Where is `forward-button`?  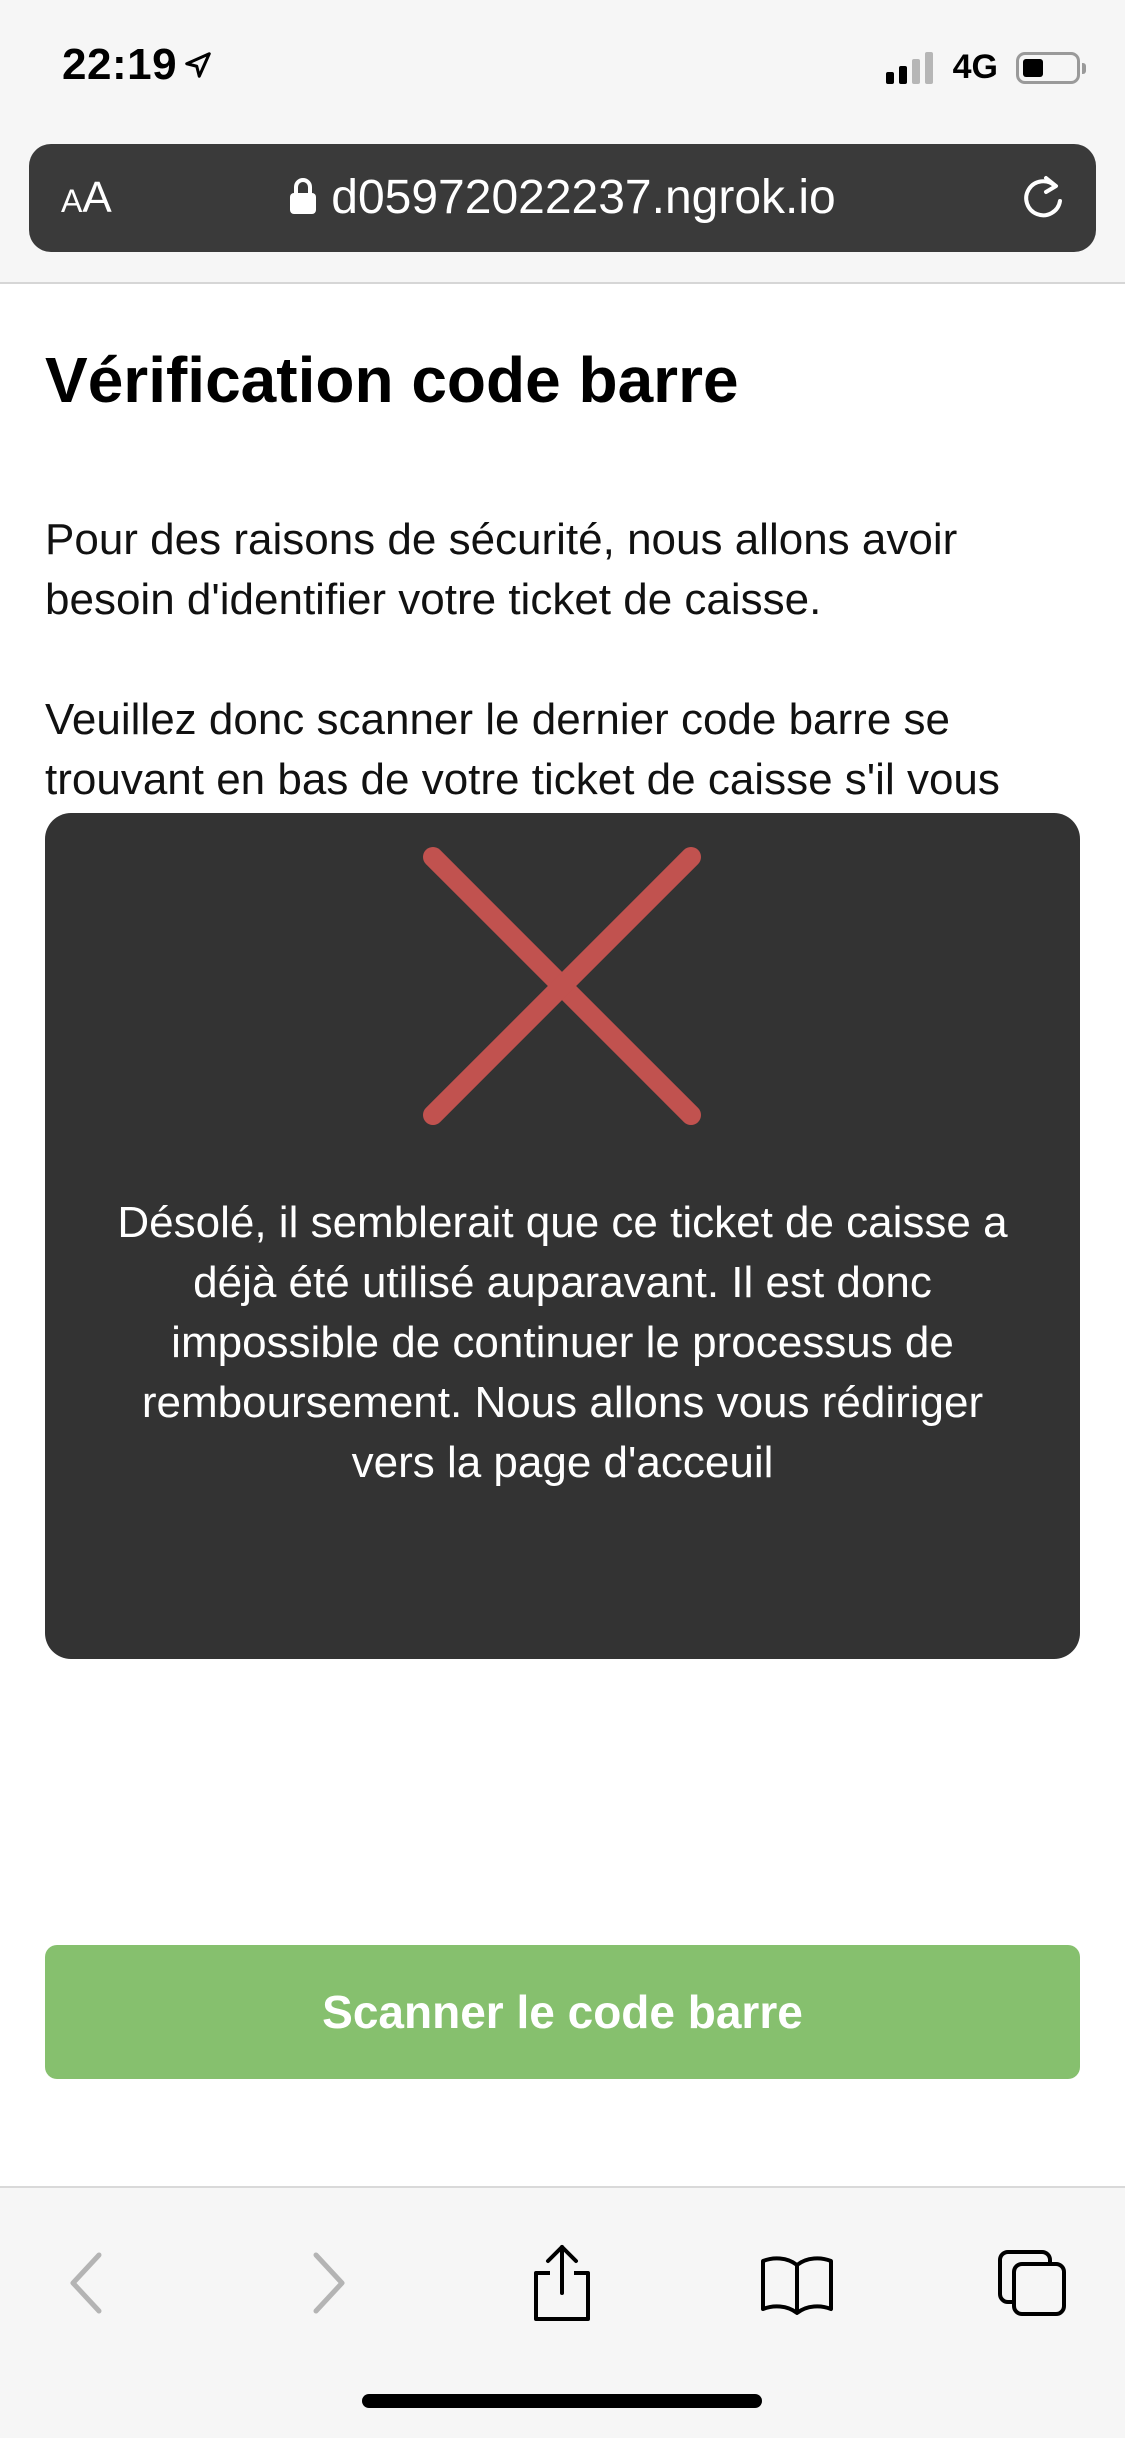 forward-button is located at coordinates (328, 2283).